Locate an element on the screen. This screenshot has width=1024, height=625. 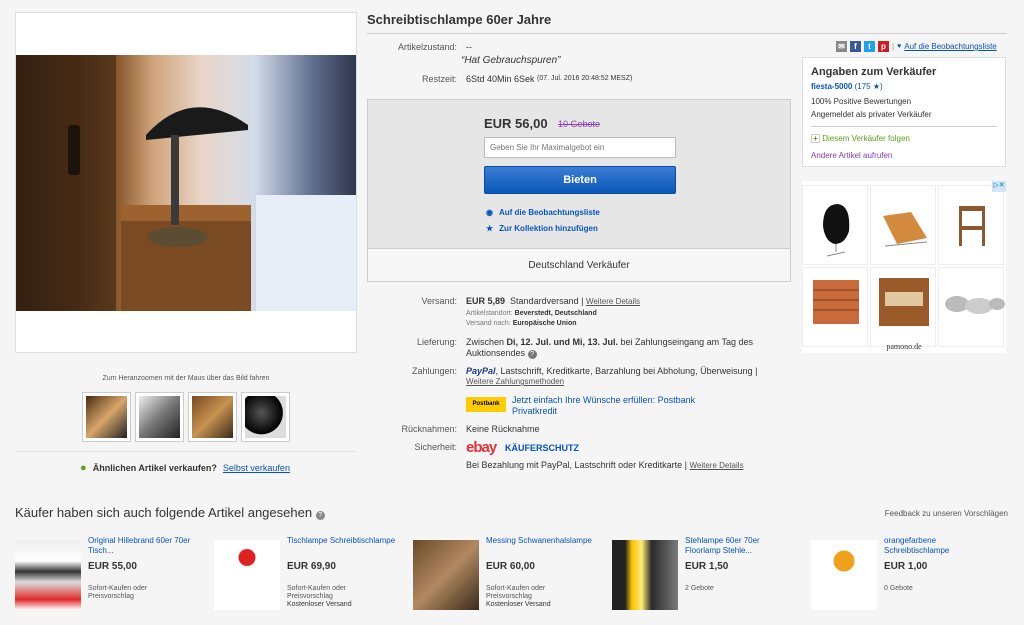
seller-private: Angemeldet als privater Verkäufer is located at coordinates (871, 114).